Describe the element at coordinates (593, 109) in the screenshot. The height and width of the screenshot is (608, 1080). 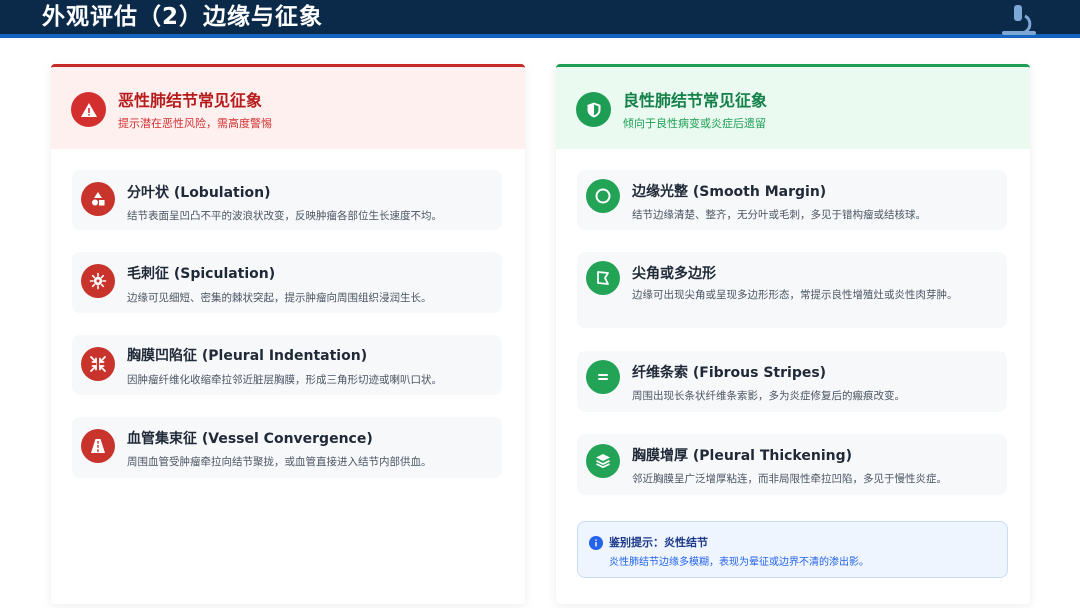
I see `shield-icon` at that location.